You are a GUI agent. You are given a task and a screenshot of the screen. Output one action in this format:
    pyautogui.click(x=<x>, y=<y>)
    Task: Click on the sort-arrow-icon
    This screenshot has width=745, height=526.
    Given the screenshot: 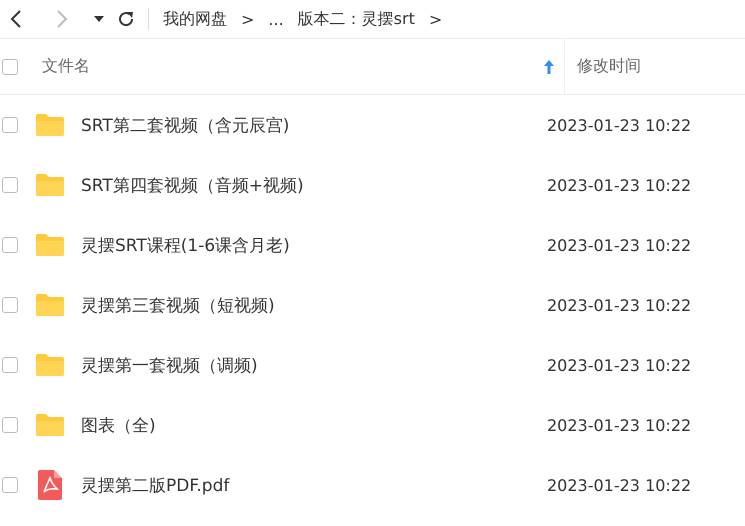 What is the action you would take?
    pyautogui.click(x=549, y=67)
    